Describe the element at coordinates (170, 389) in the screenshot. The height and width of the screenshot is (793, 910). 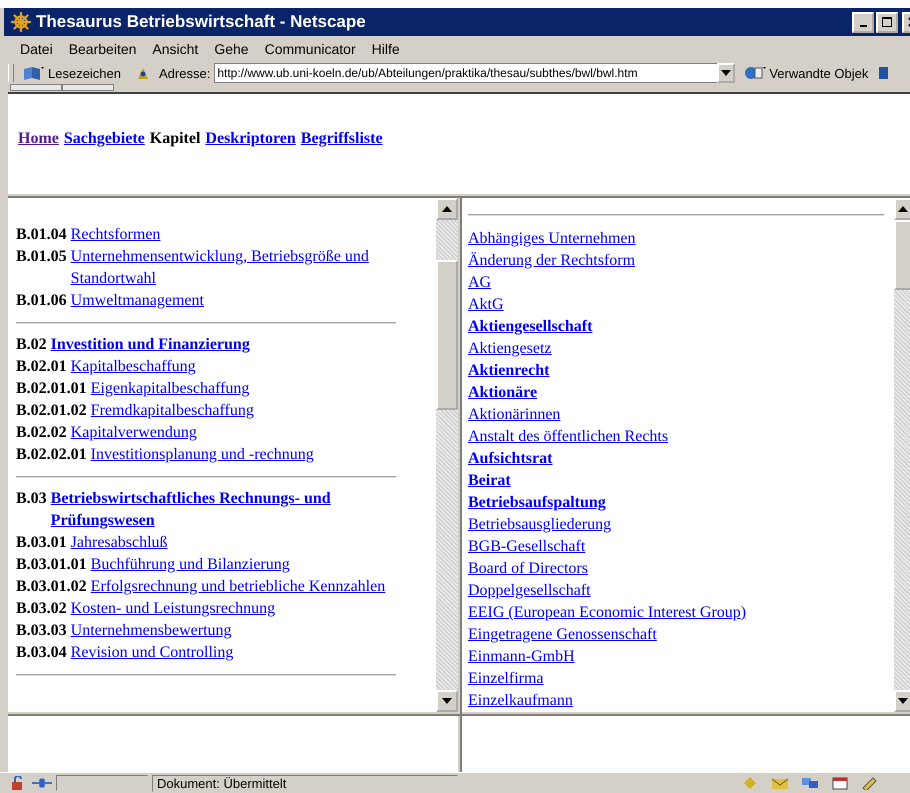
I see `chapter-link: Eigenkapitalbeschaffung` at that location.